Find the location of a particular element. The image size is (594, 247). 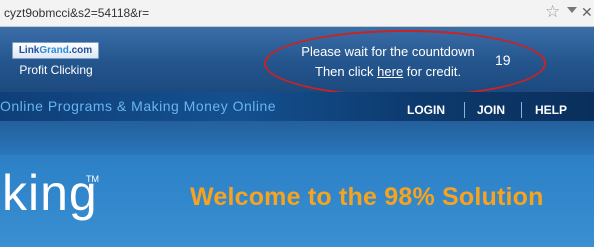

logo-text-grand: Grand is located at coordinates (54, 50).